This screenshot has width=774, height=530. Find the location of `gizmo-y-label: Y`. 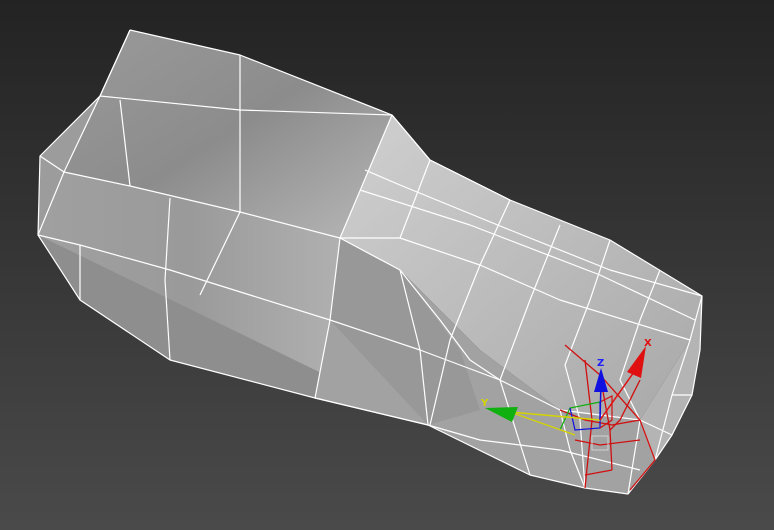

gizmo-y-label: Y is located at coordinates (484, 403).